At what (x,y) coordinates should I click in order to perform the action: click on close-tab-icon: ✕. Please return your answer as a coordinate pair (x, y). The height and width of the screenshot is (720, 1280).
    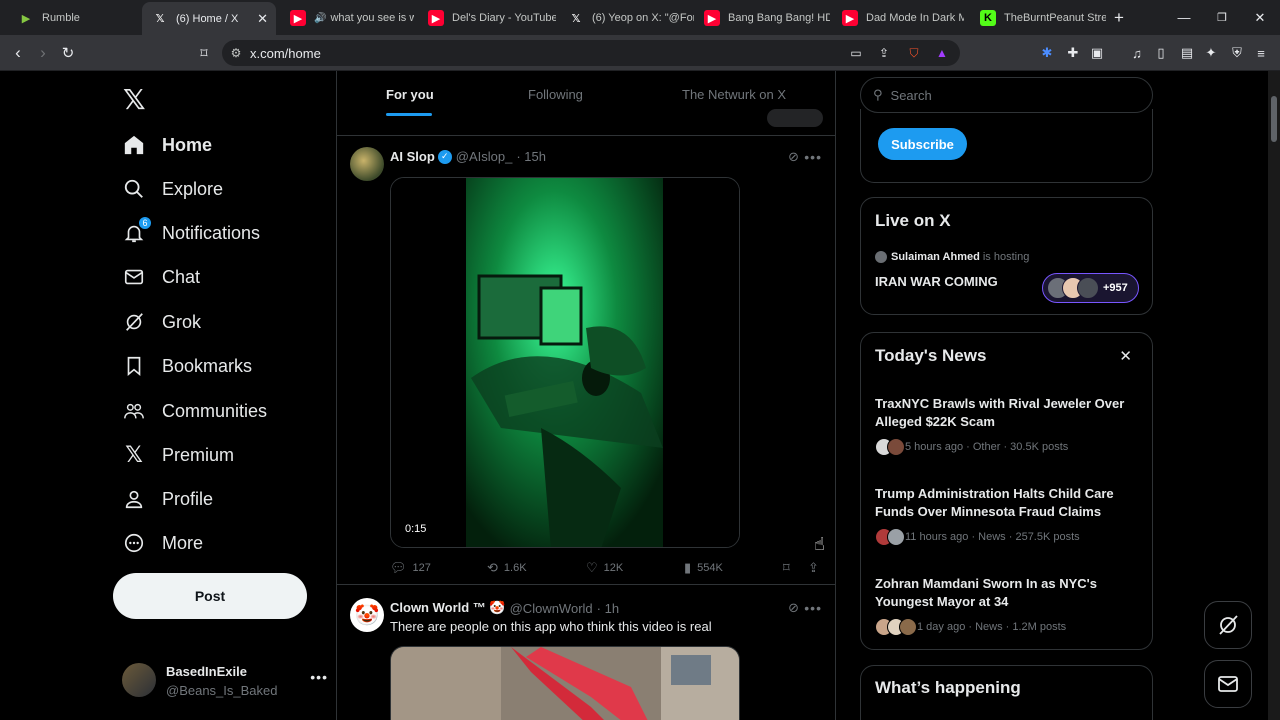
    Looking at the image, I should click on (262, 19).